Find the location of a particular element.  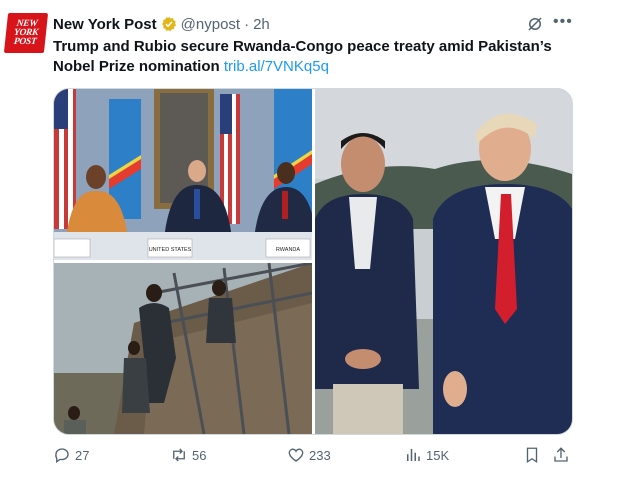

reply-count: 27 is located at coordinates (82, 455).